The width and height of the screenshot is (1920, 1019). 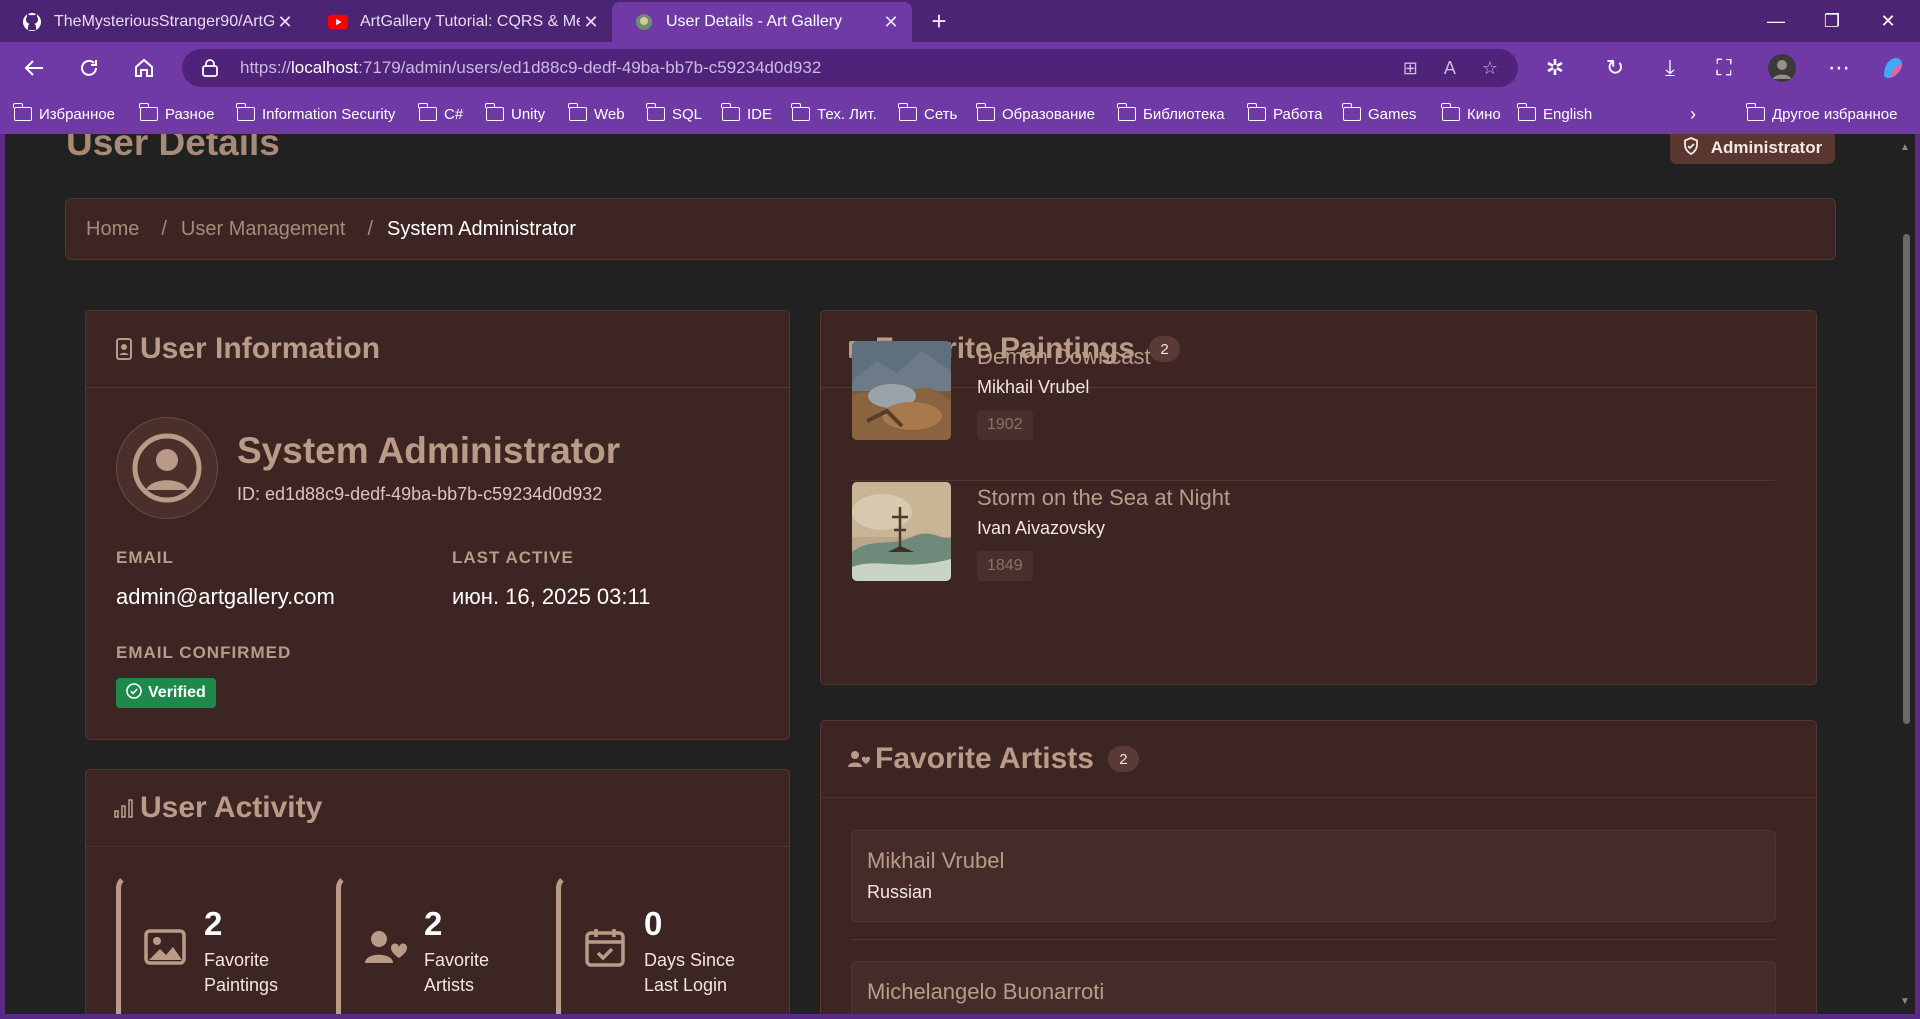 What do you see at coordinates (338, 22) in the screenshot?
I see `youtube-icon` at bounding box center [338, 22].